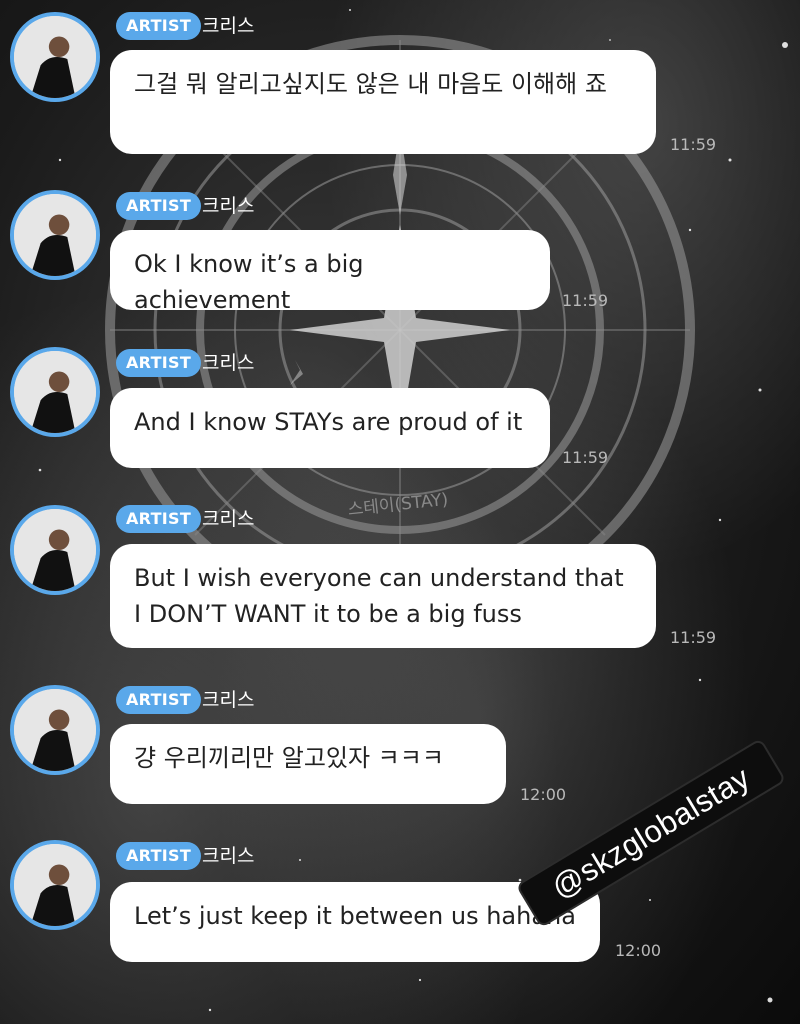  Describe the element at coordinates (330, 428) in the screenshot. I see `message-bubble: And I know STAYs are proud of it` at that location.